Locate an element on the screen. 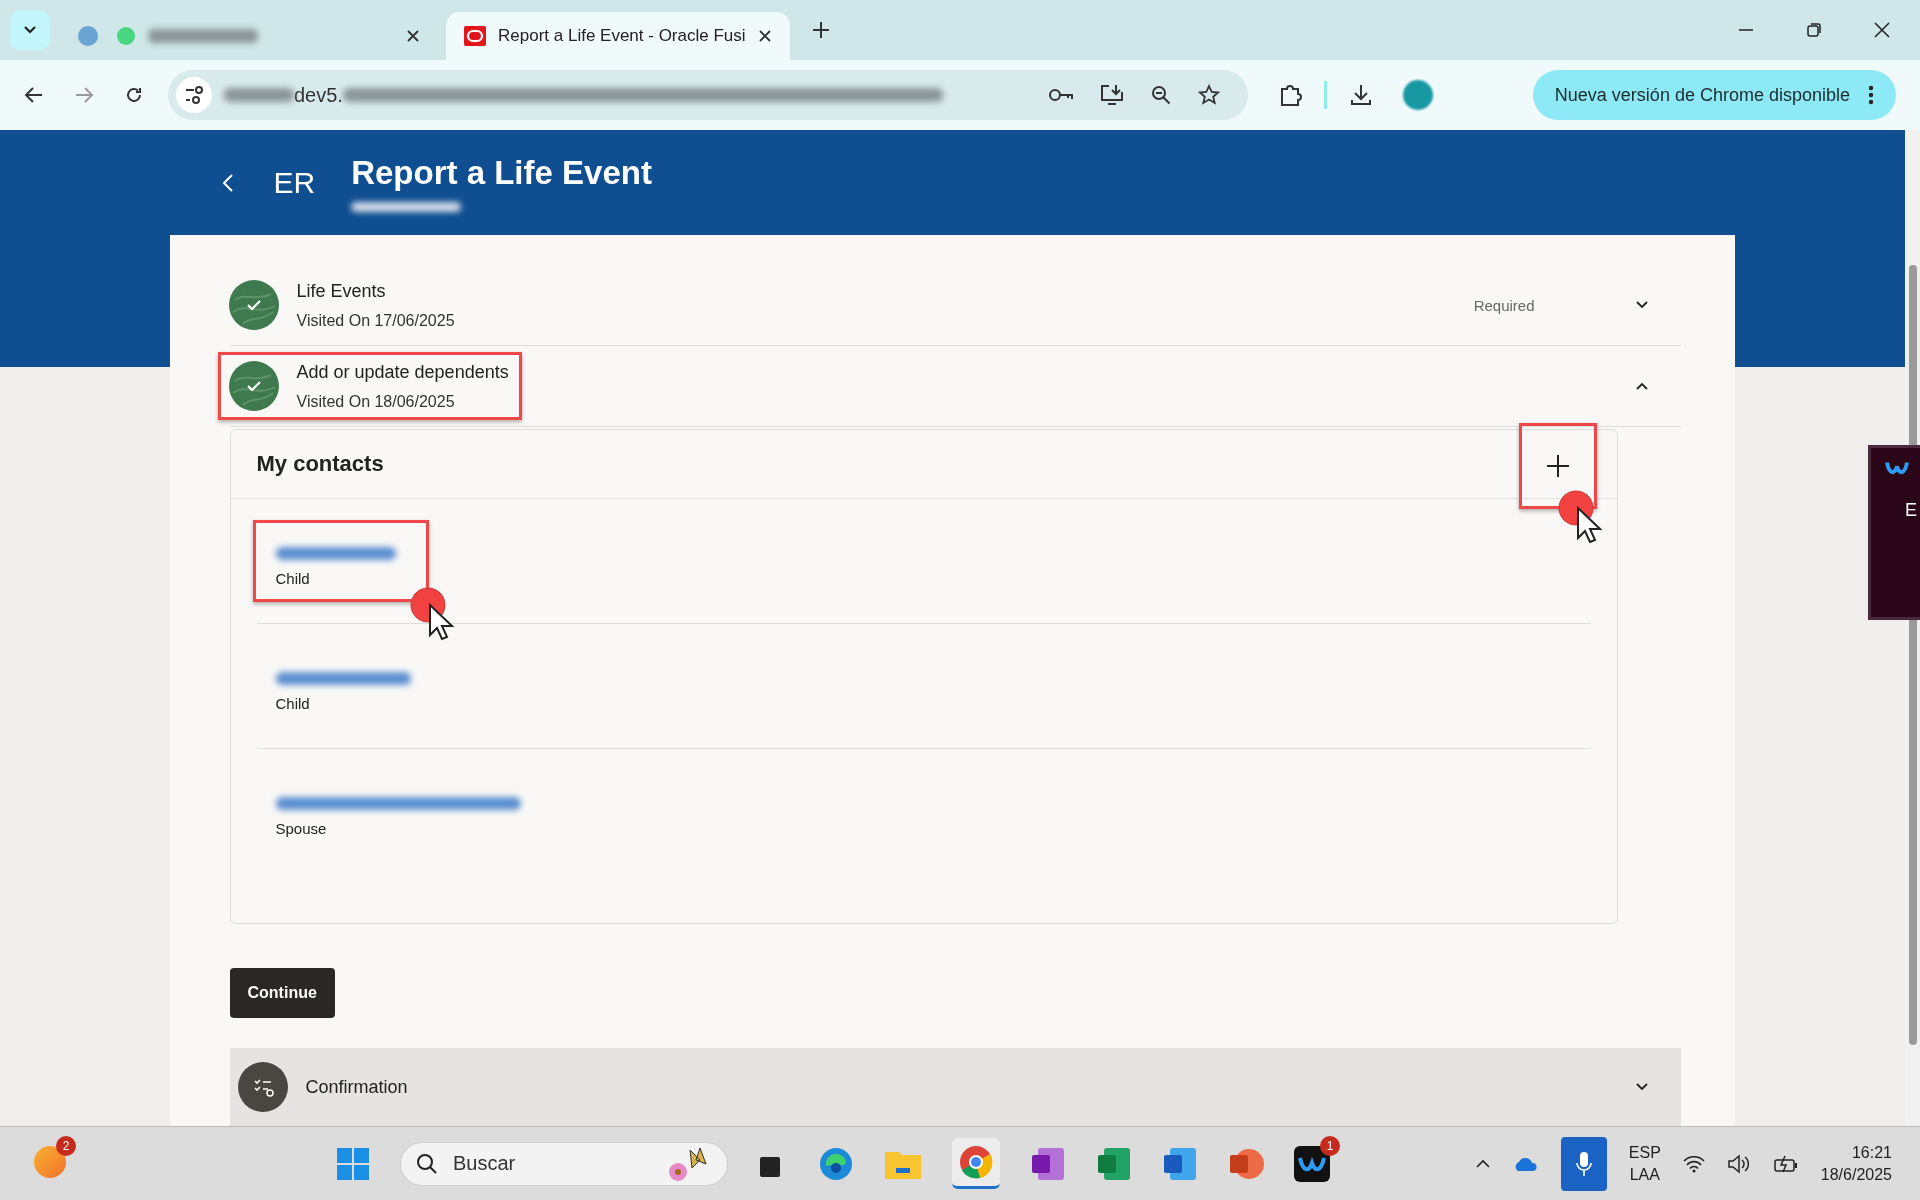 The height and width of the screenshot is (1200, 1920). profile-avatar is located at coordinates (1418, 95).